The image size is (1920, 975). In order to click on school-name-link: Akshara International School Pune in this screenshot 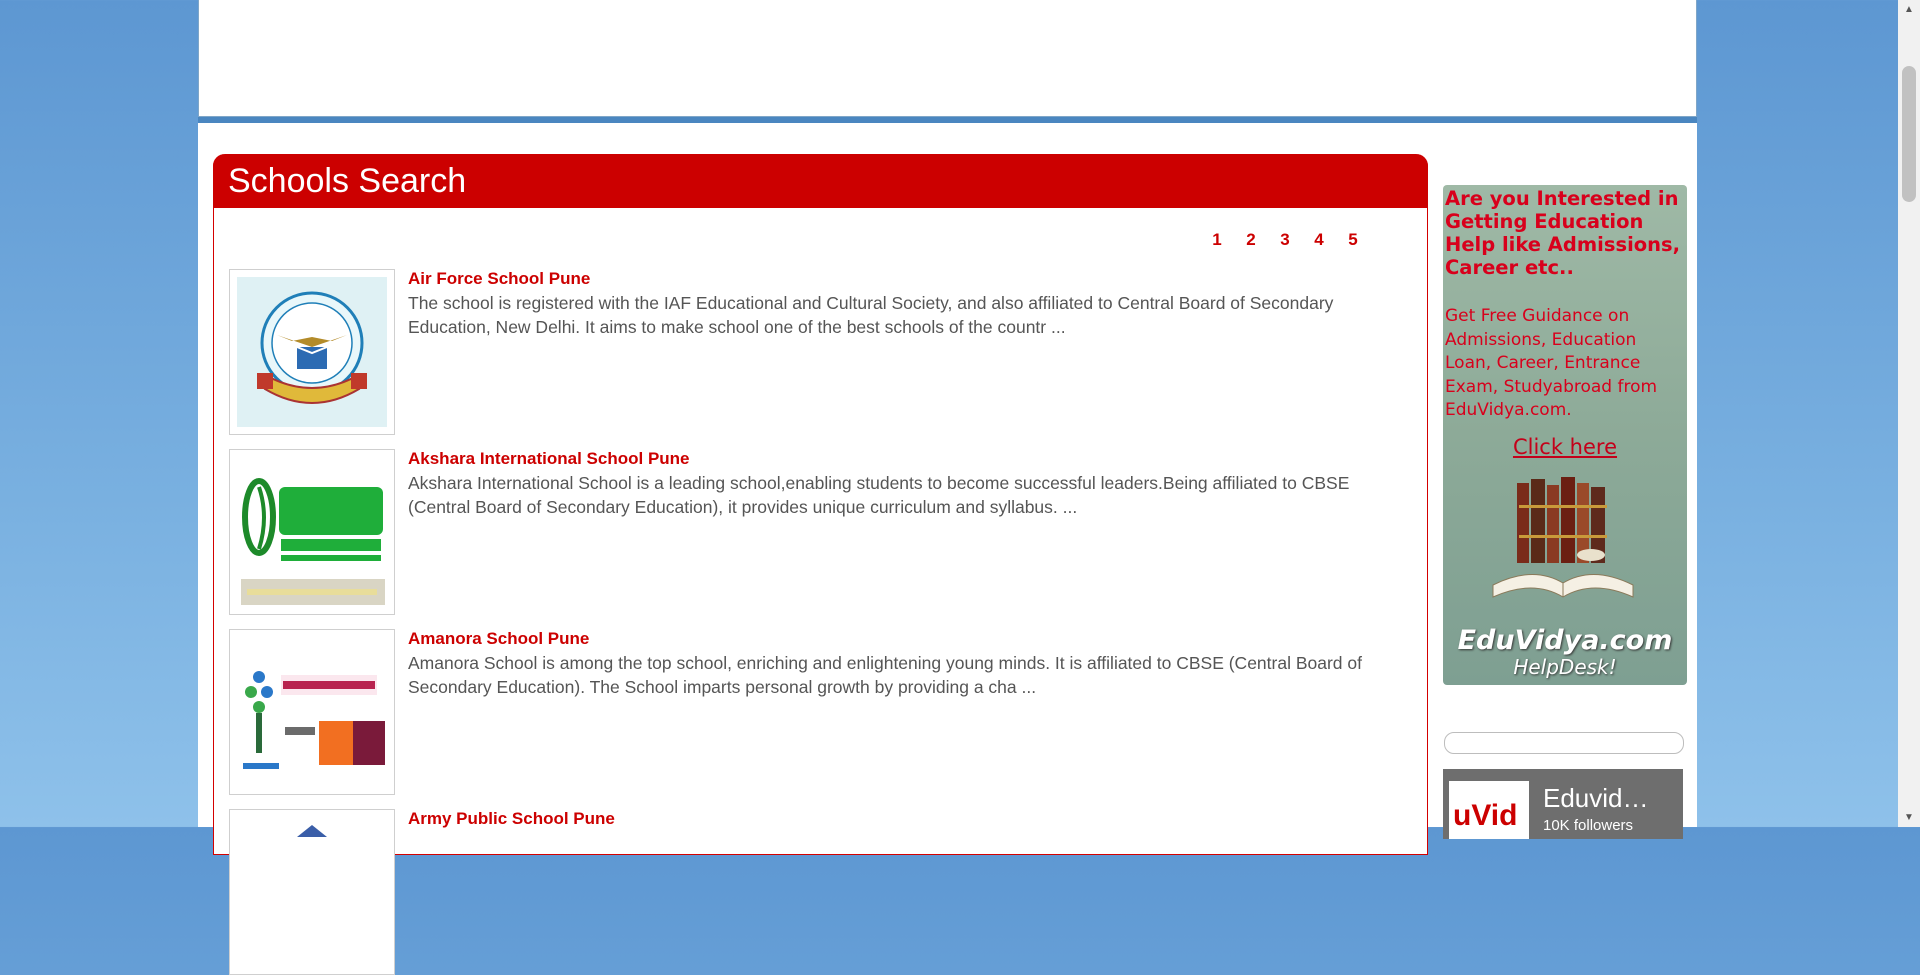, I will do `click(549, 459)`.